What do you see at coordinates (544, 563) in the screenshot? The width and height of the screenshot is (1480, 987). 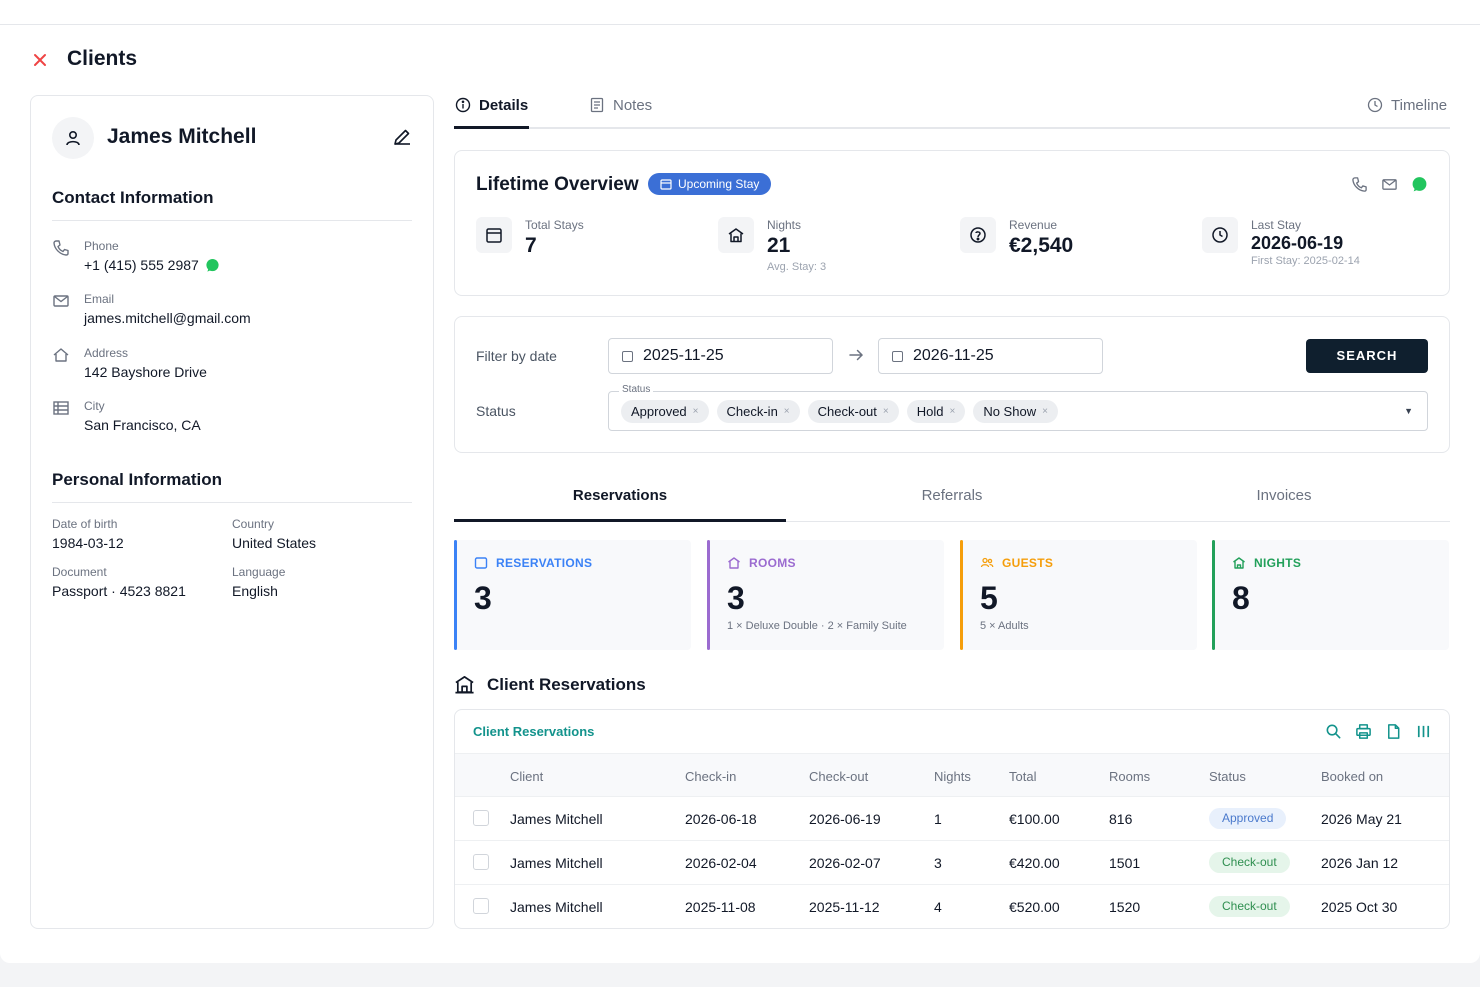 I see `summary-reservations-label: RESERVATIONS` at bounding box center [544, 563].